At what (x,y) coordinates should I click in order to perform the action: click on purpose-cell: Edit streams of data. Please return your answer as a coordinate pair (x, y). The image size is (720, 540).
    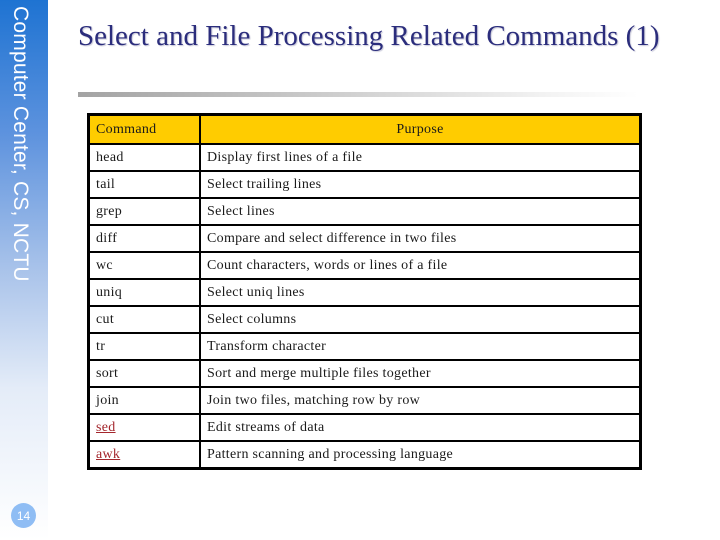
    Looking at the image, I should click on (420, 427).